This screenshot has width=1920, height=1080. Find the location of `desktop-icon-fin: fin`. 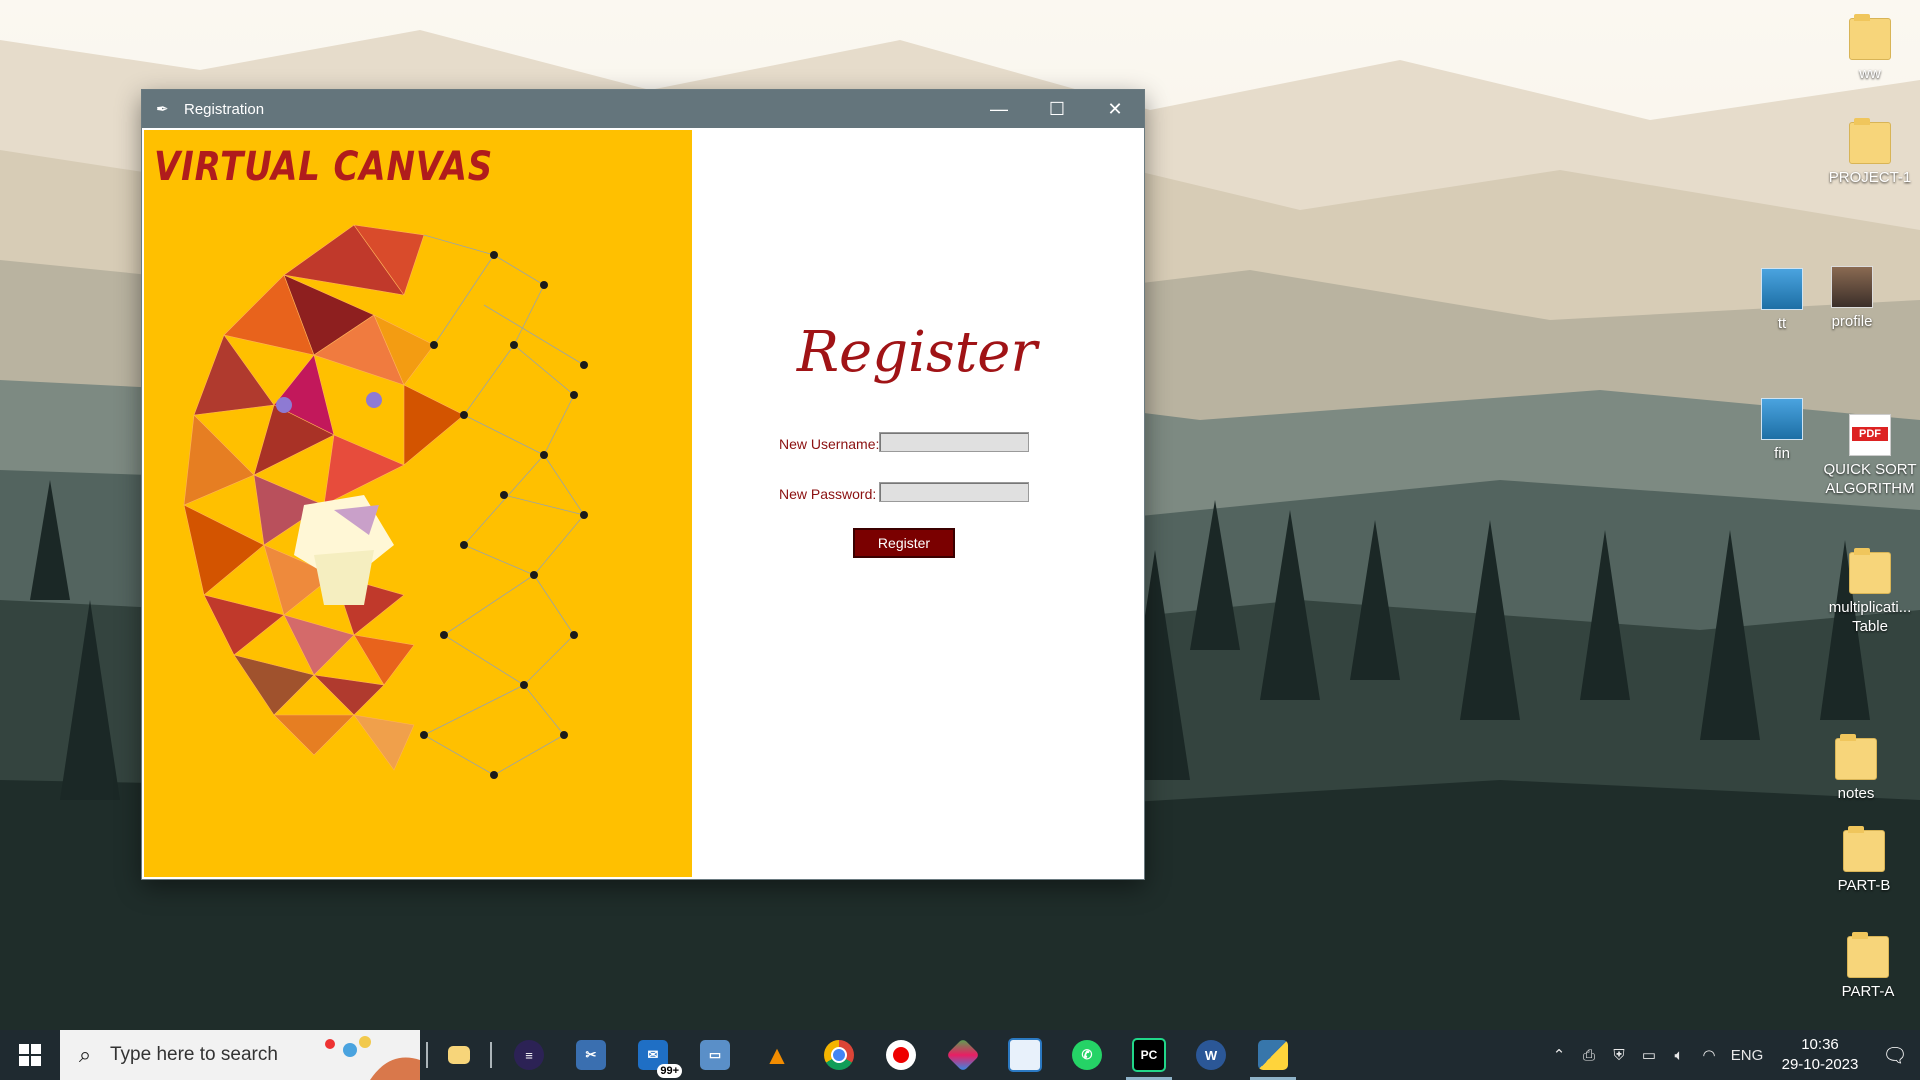

desktop-icon-fin: fin is located at coordinates (1782, 430).